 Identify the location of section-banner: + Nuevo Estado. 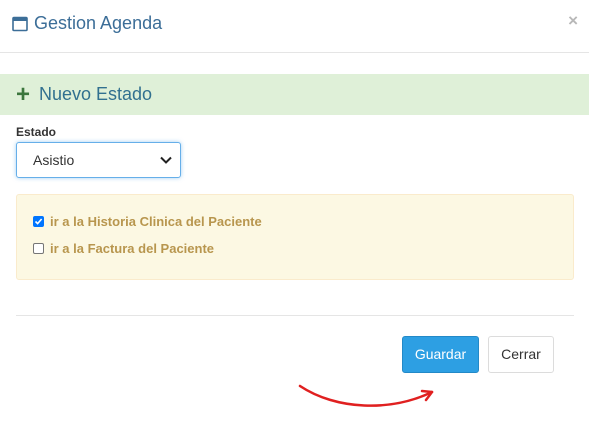
(294, 94).